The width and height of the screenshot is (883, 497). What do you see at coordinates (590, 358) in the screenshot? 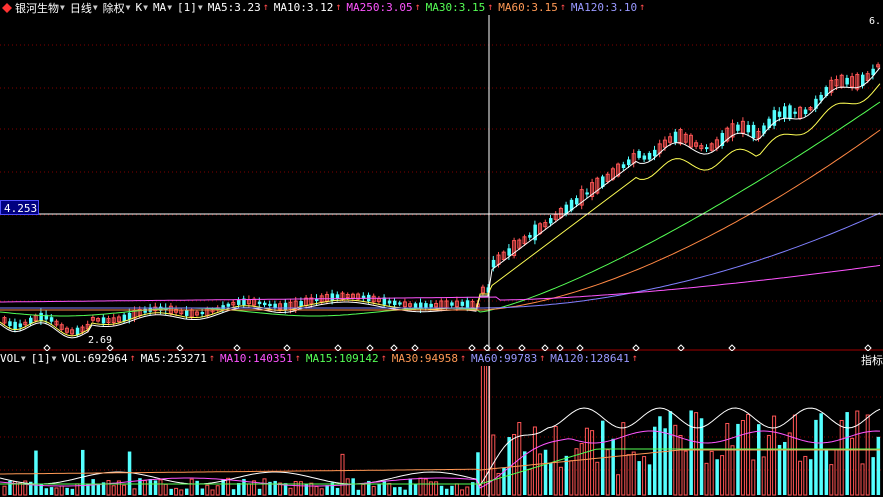
I see `vol-value: MA120:128641` at bounding box center [590, 358].